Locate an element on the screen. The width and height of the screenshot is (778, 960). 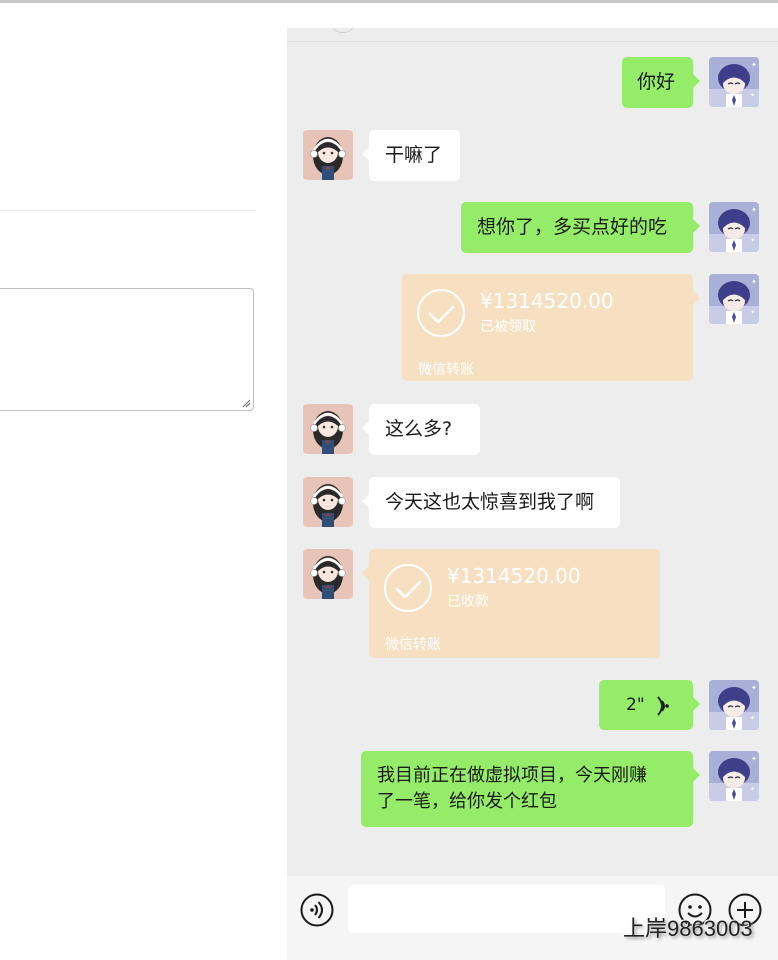
message-bubble: 想你了，多买点好的吃 is located at coordinates (580, 227).